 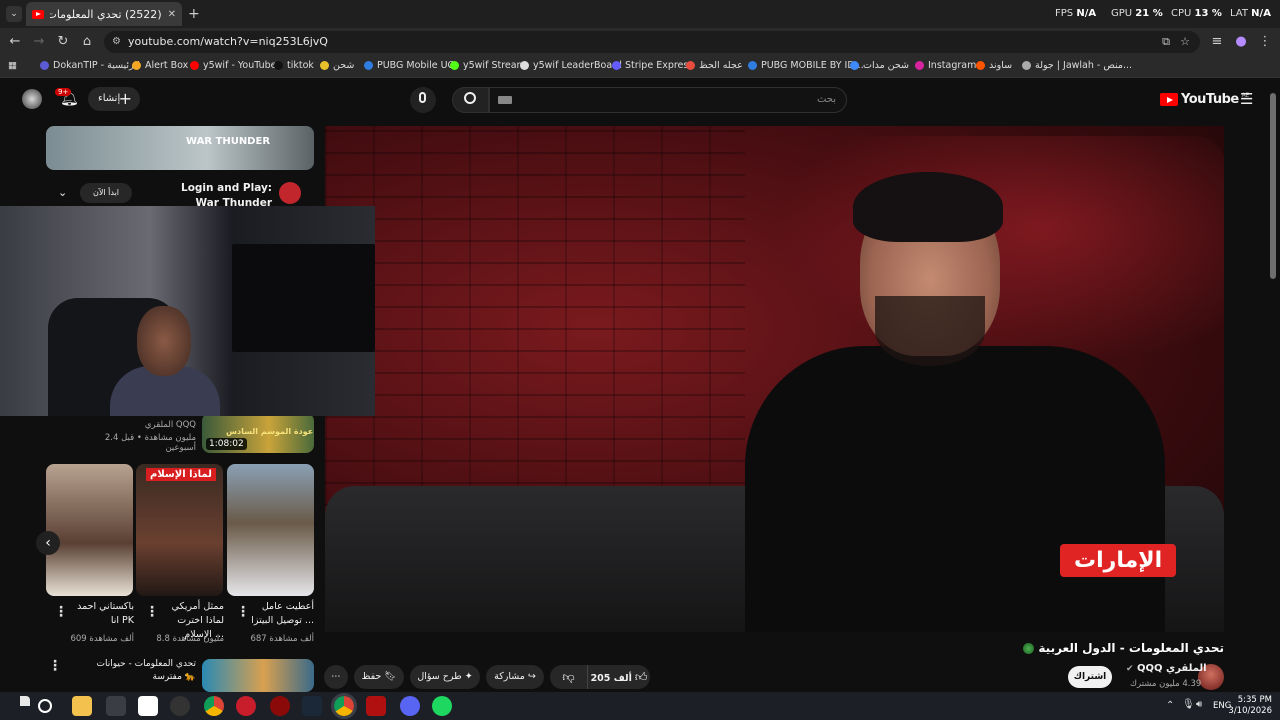 What do you see at coordinates (470, 100) in the screenshot?
I see `search-button` at bounding box center [470, 100].